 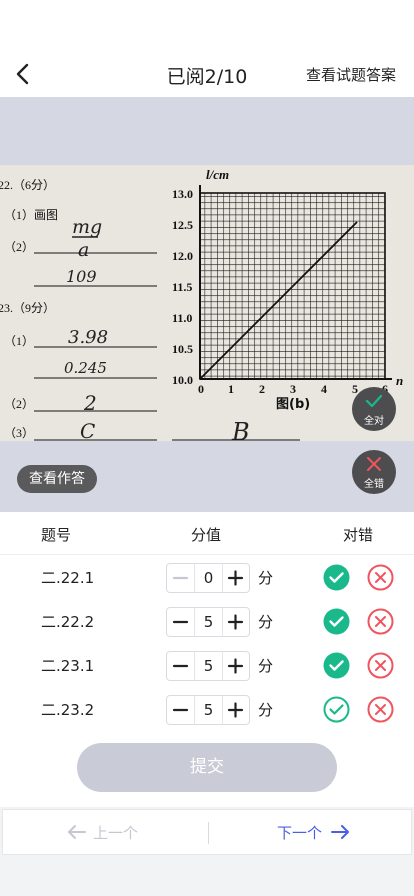 I want to click on submit-button: 提交, so click(x=207, y=767).